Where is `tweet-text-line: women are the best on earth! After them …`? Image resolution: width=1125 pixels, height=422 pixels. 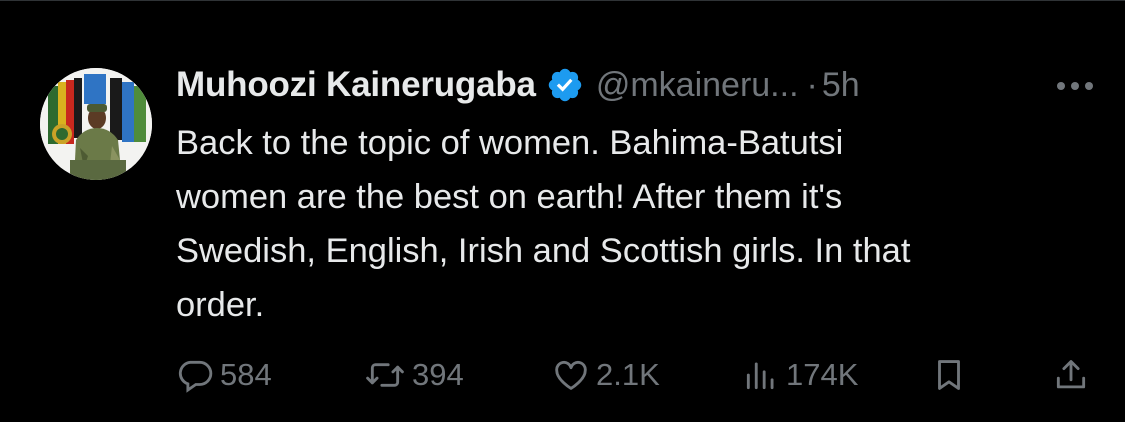
tweet-text-line: women are the best on earth! After them … is located at coordinates (509, 197).